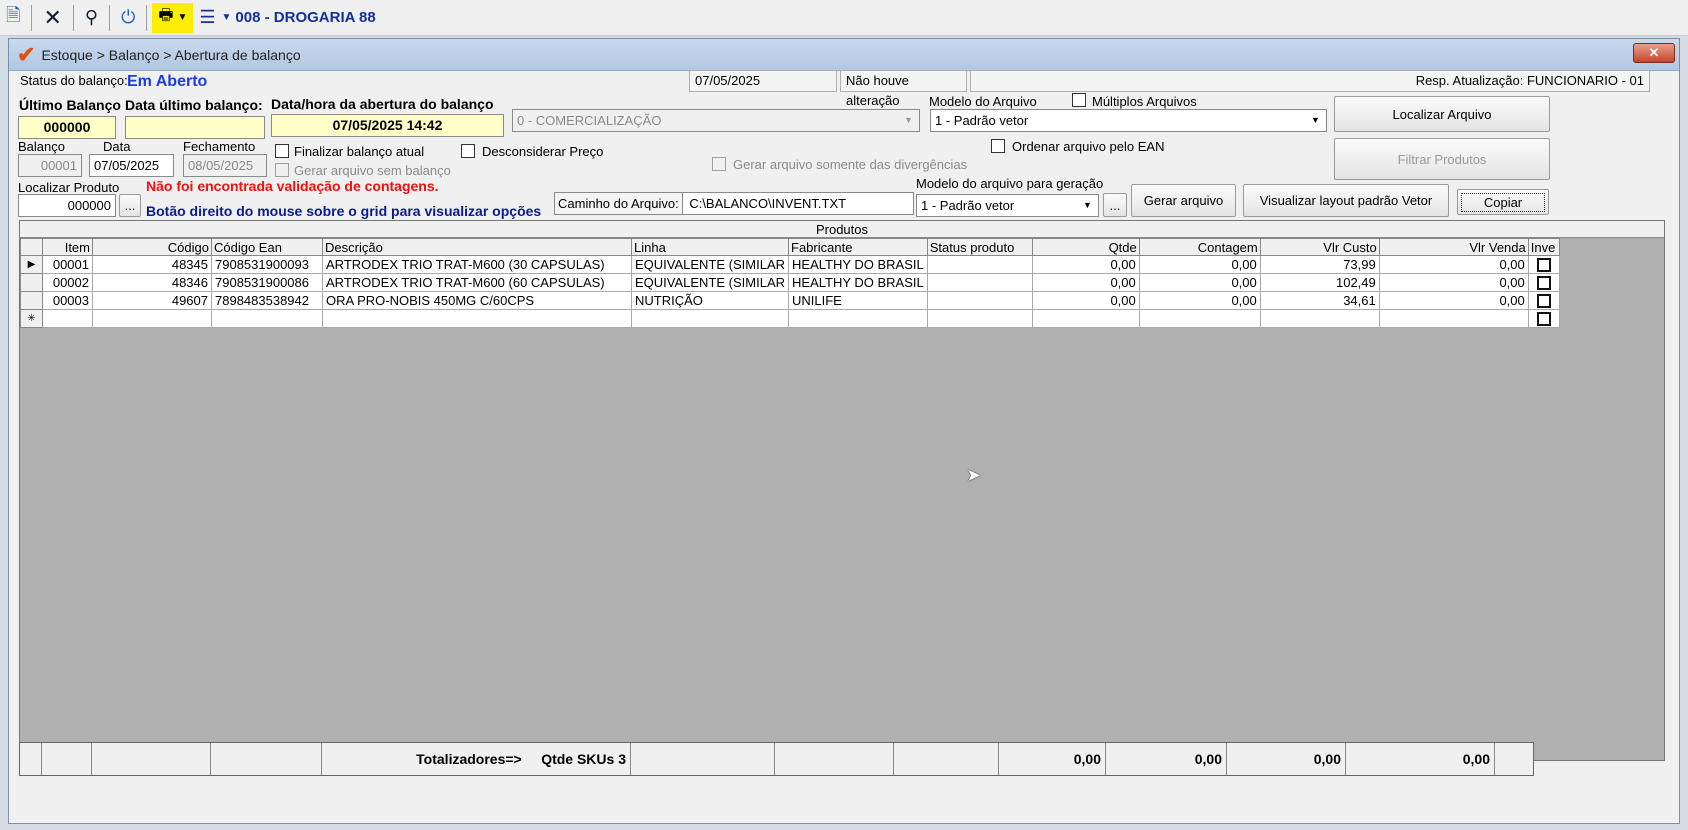 This screenshot has width=1688, height=830. Describe the element at coordinates (282, 170) in the screenshot. I see `gerar-sem-balanco-checkbox` at that location.